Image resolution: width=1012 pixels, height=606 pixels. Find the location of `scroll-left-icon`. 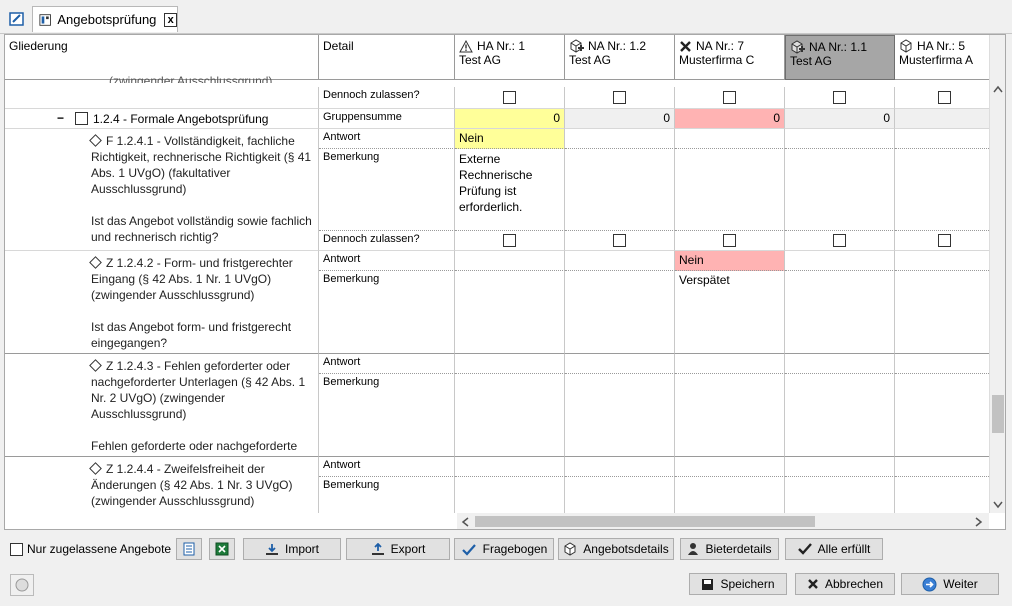

scroll-left-icon is located at coordinates (465, 522).